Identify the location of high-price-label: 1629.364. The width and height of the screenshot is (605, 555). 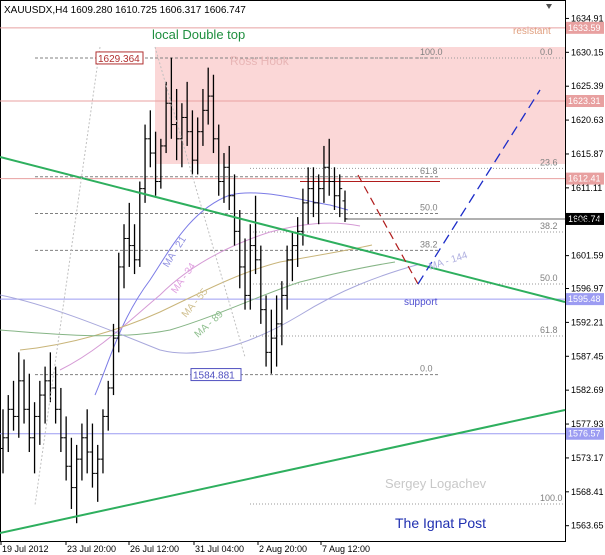
(119, 59).